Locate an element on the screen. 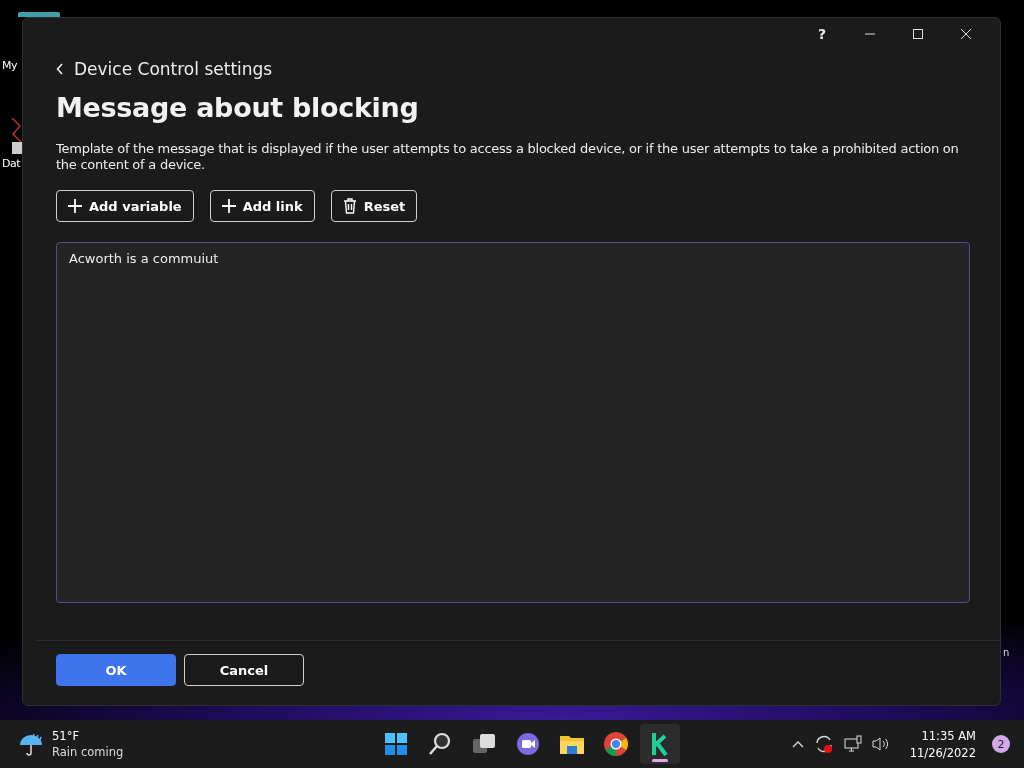 The image size is (1024, 768). windows-icon is located at coordinates (396, 744).